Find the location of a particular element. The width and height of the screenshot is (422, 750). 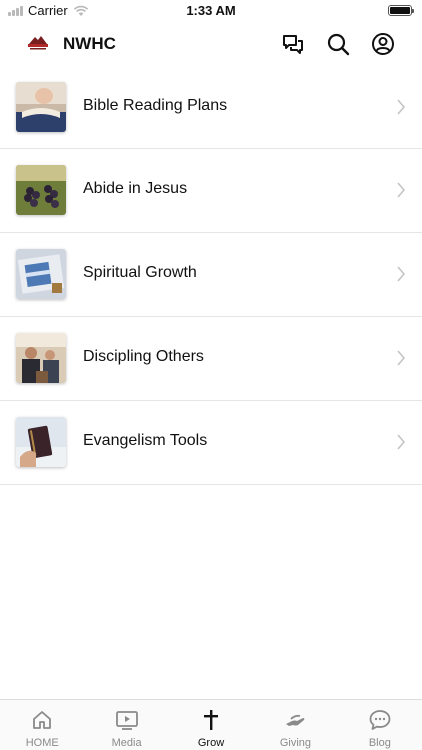

clock: 1:33 AM is located at coordinates (211, 10).